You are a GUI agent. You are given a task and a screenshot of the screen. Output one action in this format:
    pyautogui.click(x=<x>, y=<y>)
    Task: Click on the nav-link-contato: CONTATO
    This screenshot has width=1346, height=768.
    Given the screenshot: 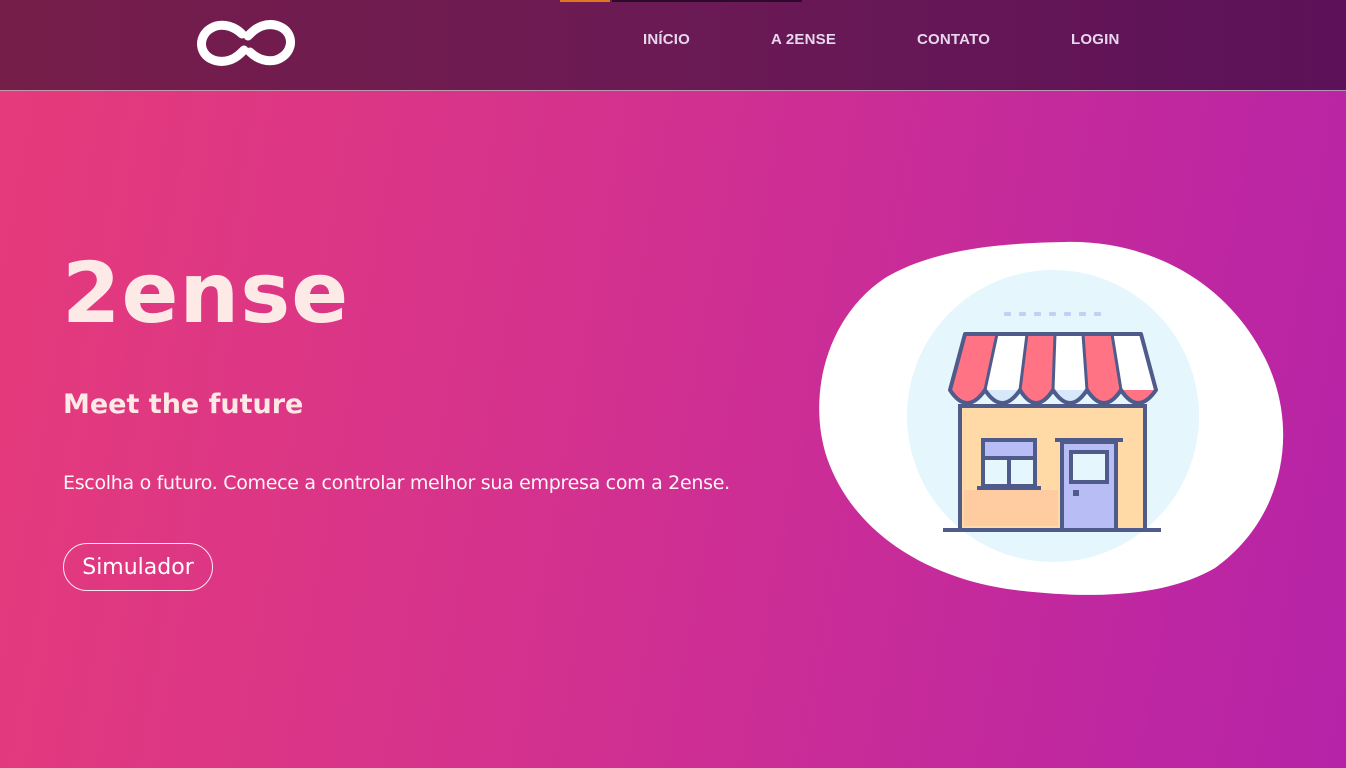 What is the action you would take?
    pyautogui.click(x=953, y=39)
    